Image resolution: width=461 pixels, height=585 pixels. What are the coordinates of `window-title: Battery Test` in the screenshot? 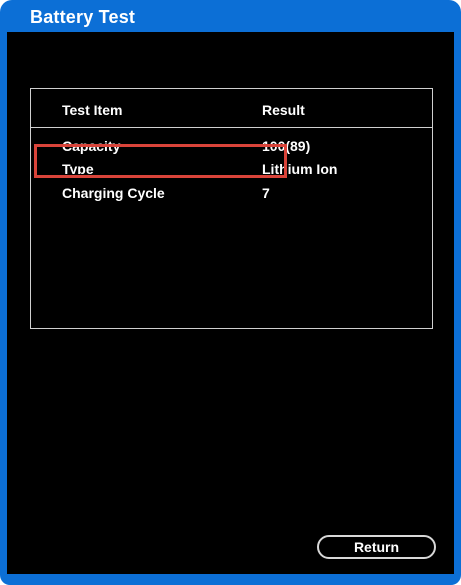 It's located at (83, 17).